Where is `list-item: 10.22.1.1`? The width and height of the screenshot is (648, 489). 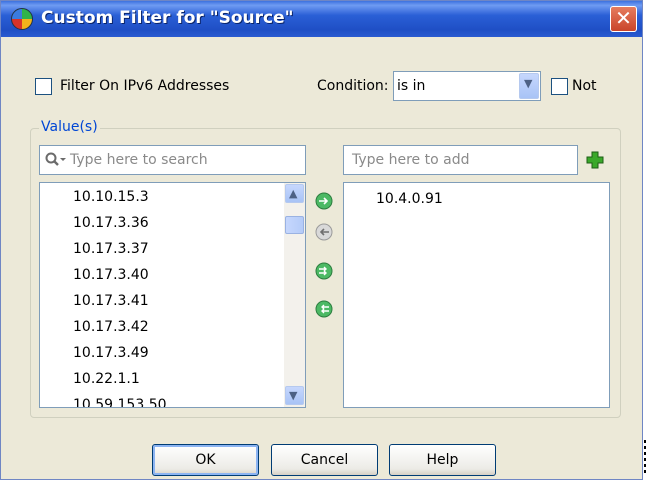 list-item: 10.22.1.1 is located at coordinates (106, 379).